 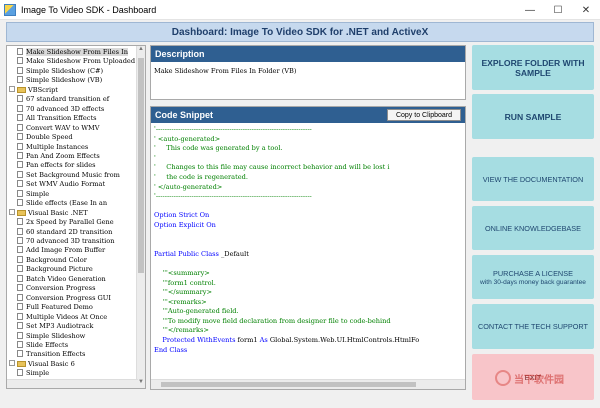 What do you see at coordinates (187, 138) in the screenshot?
I see `code-token: ' <auto-generated>` at bounding box center [187, 138].